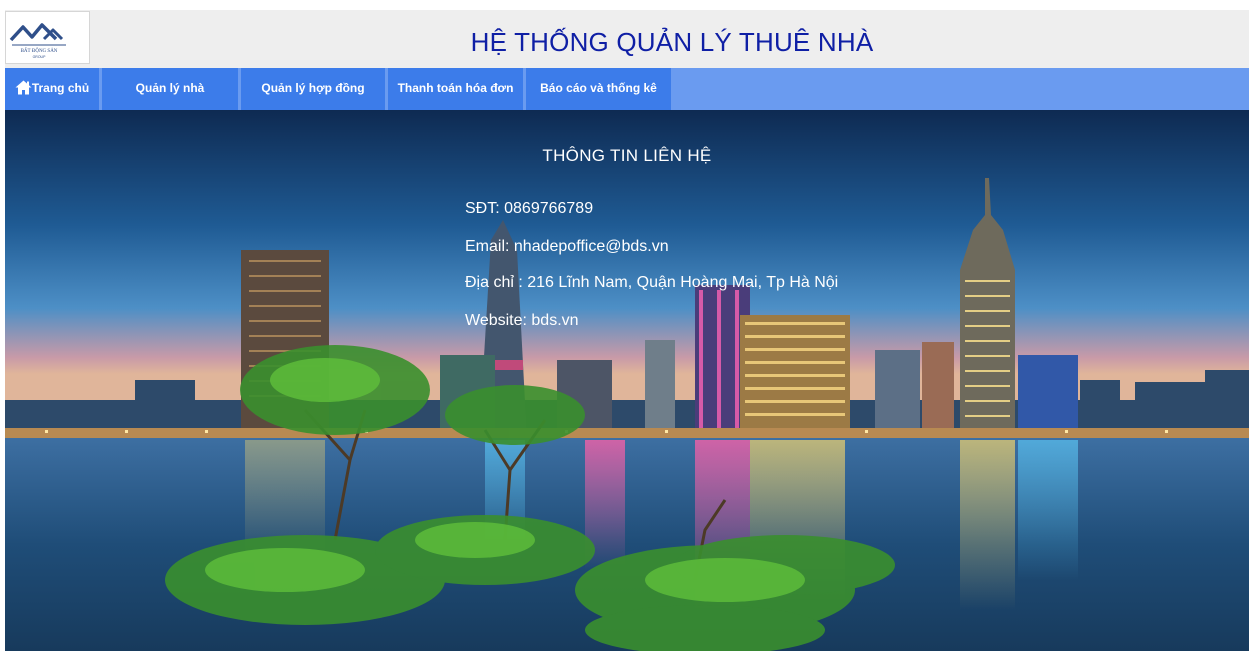  I want to click on logo-subtext: GROUP, so click(40, 57).